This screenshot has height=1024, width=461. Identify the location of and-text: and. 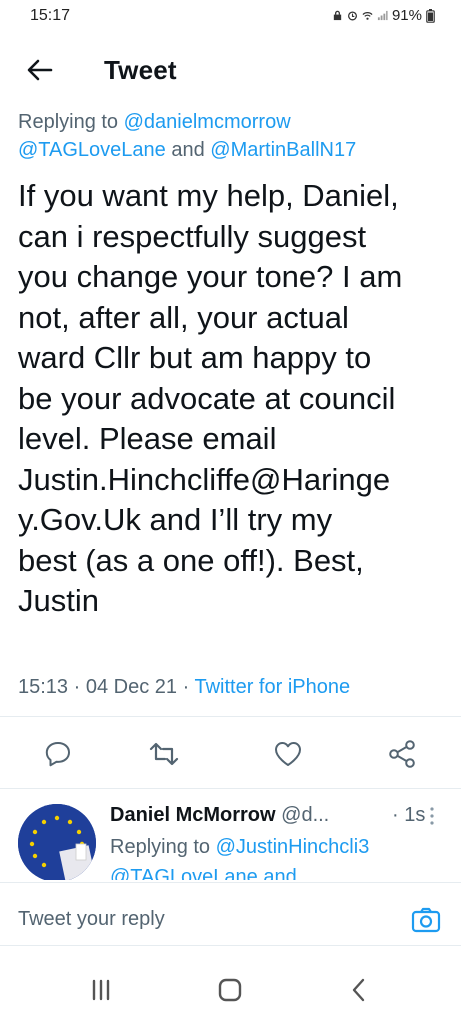
(188, 150).